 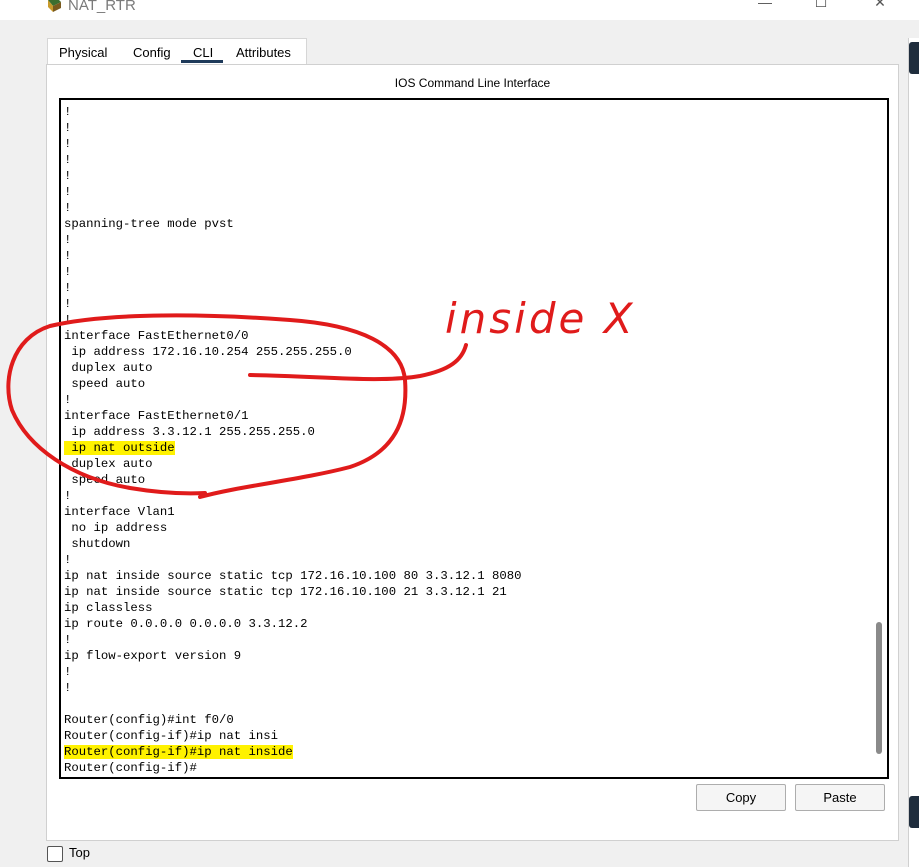 What do you see at coordinates (741, 797) in the screenshot?
I see `copy-button: Copy` at bounding box center [741, 797].